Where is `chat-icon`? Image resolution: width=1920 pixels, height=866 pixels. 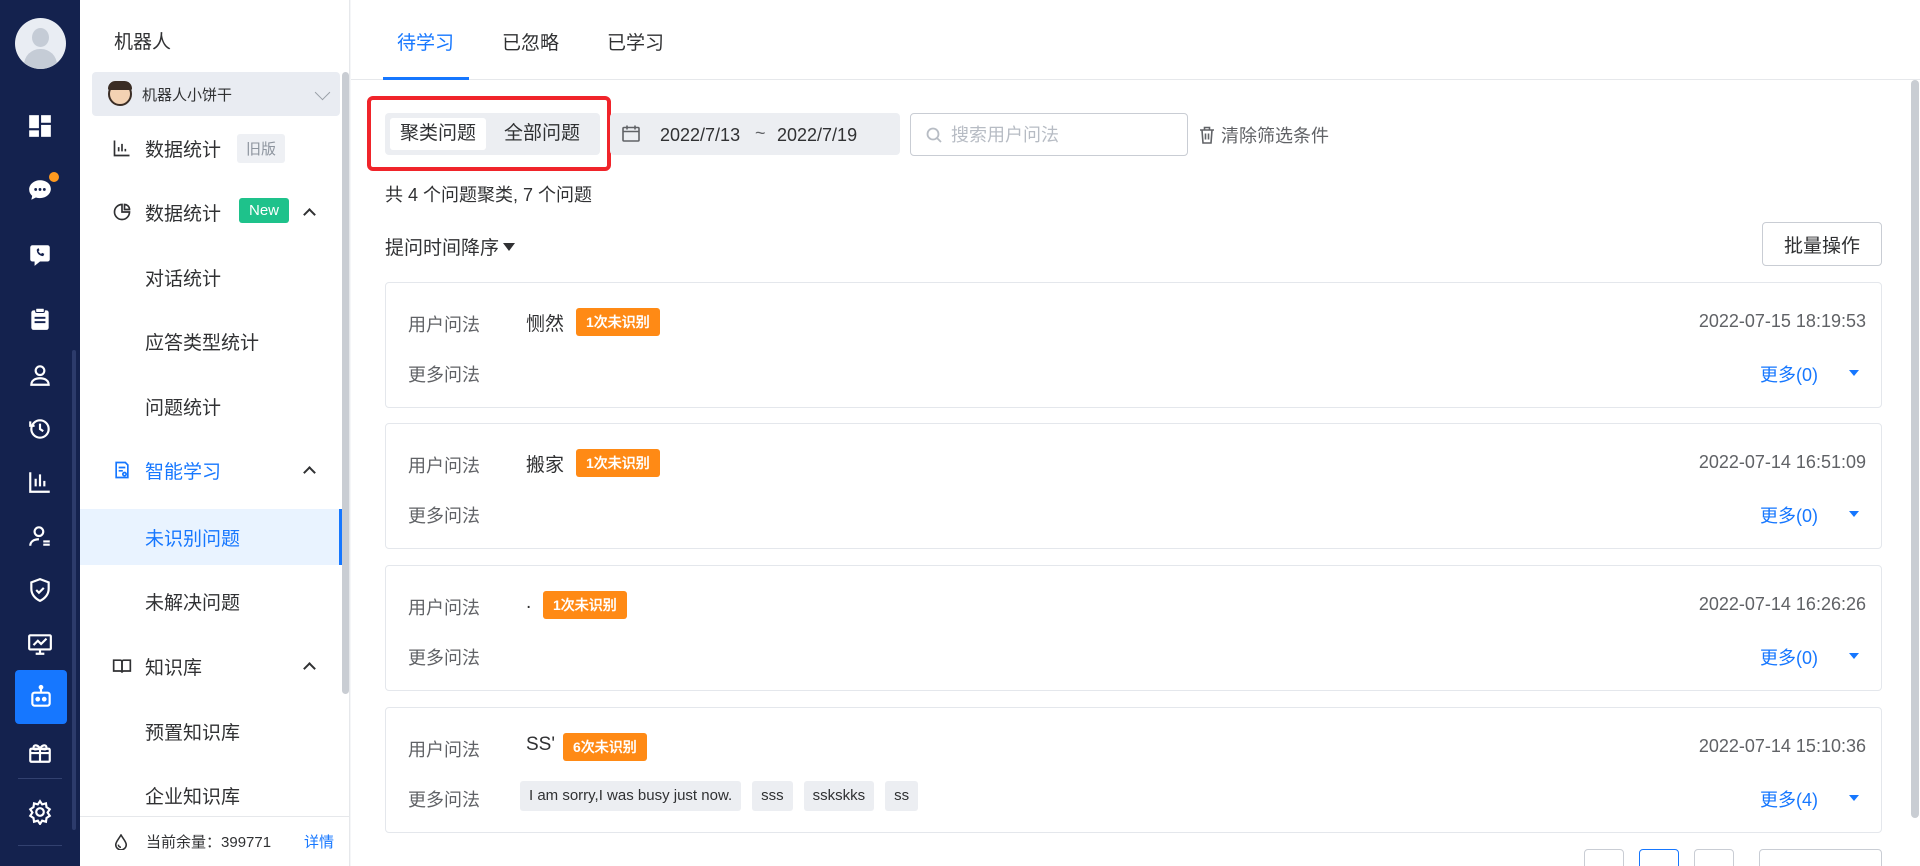
chat-icon is located at coordinates (40, 190).